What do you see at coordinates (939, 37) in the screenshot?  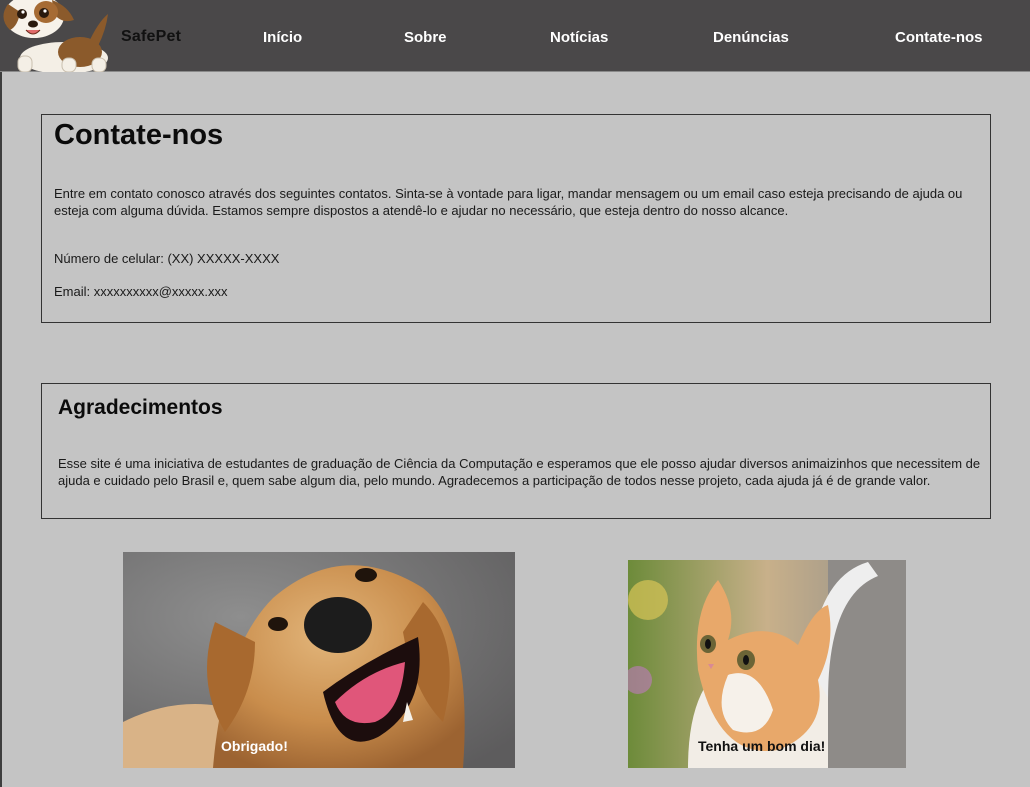 I see `nav-link-contact: Contate-nos` at bounding box center [939, 37].